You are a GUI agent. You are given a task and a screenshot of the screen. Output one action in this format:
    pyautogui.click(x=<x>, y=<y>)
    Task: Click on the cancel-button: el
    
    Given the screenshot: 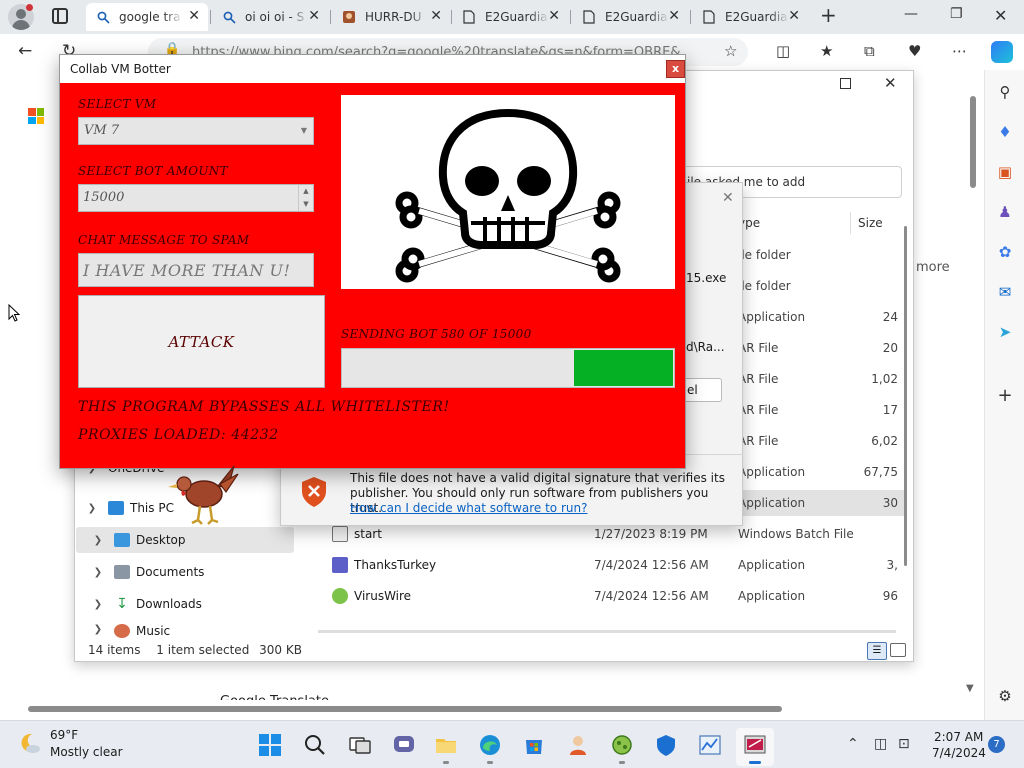 What is the action you would take?
    pyautogui.click(x=702, y=390)
    